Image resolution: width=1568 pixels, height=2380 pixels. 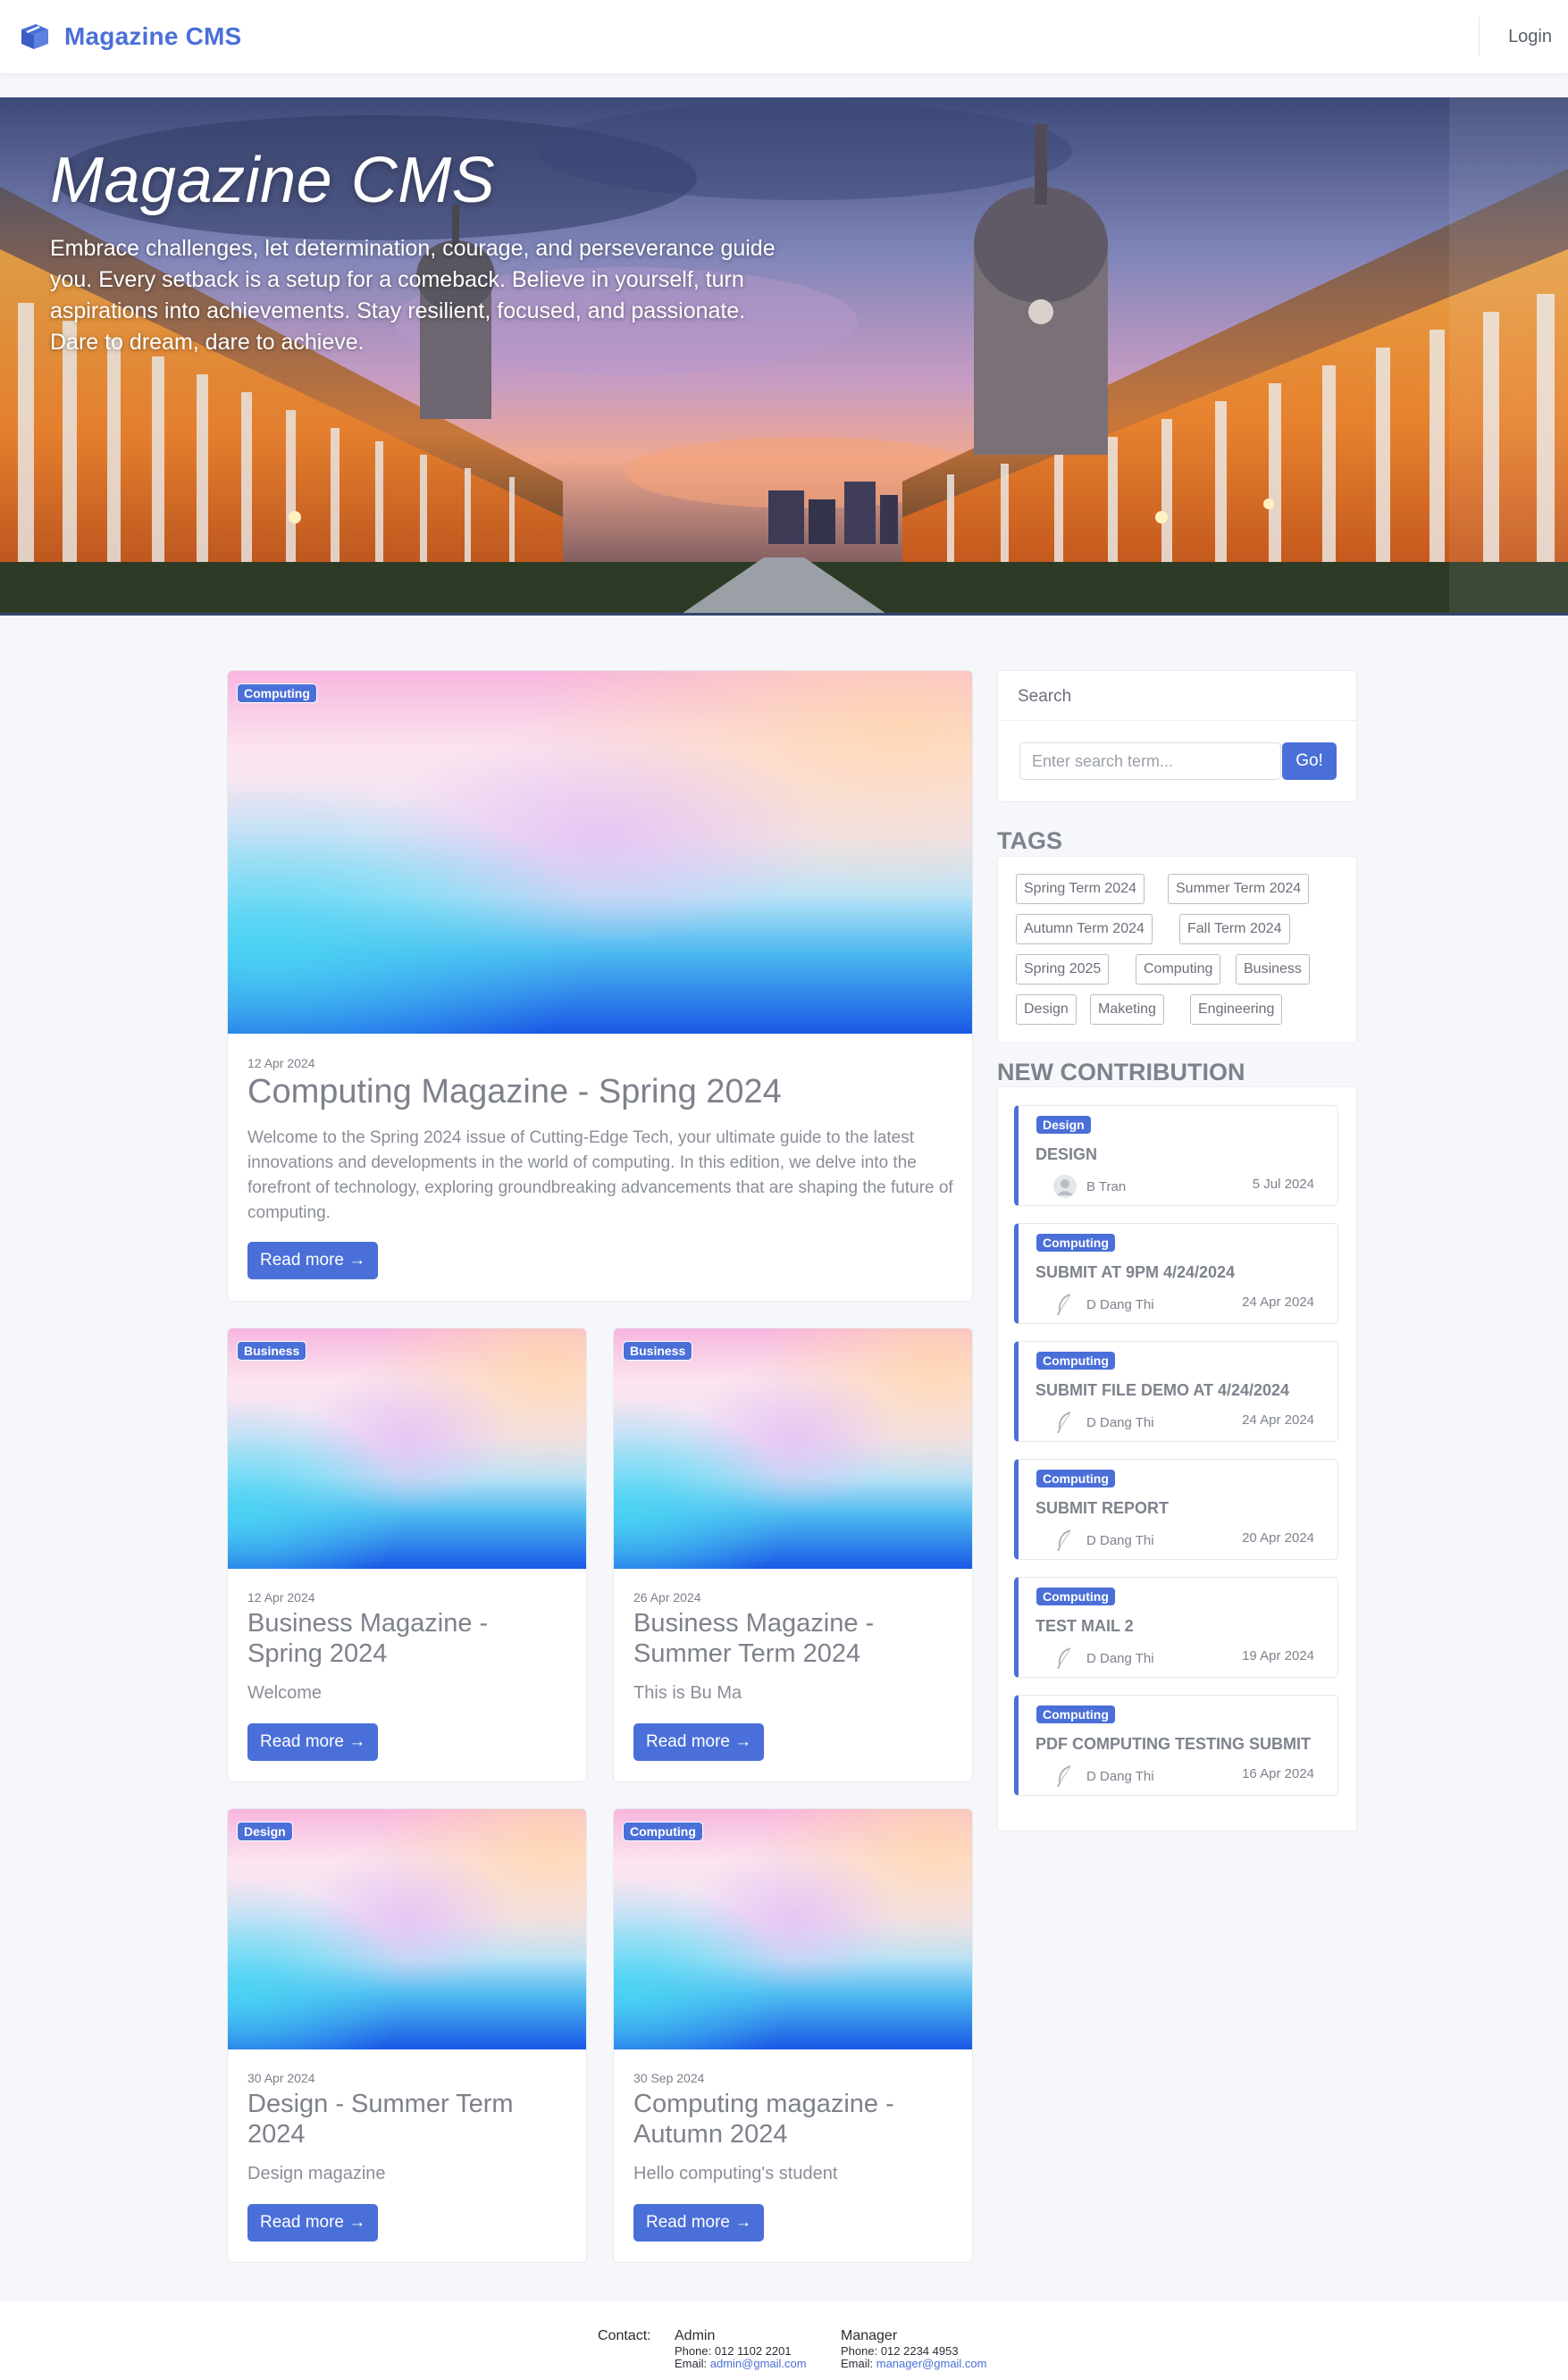 I want to click on tag-spring-2025: Spring 2025, so click(x=1063, y=970).